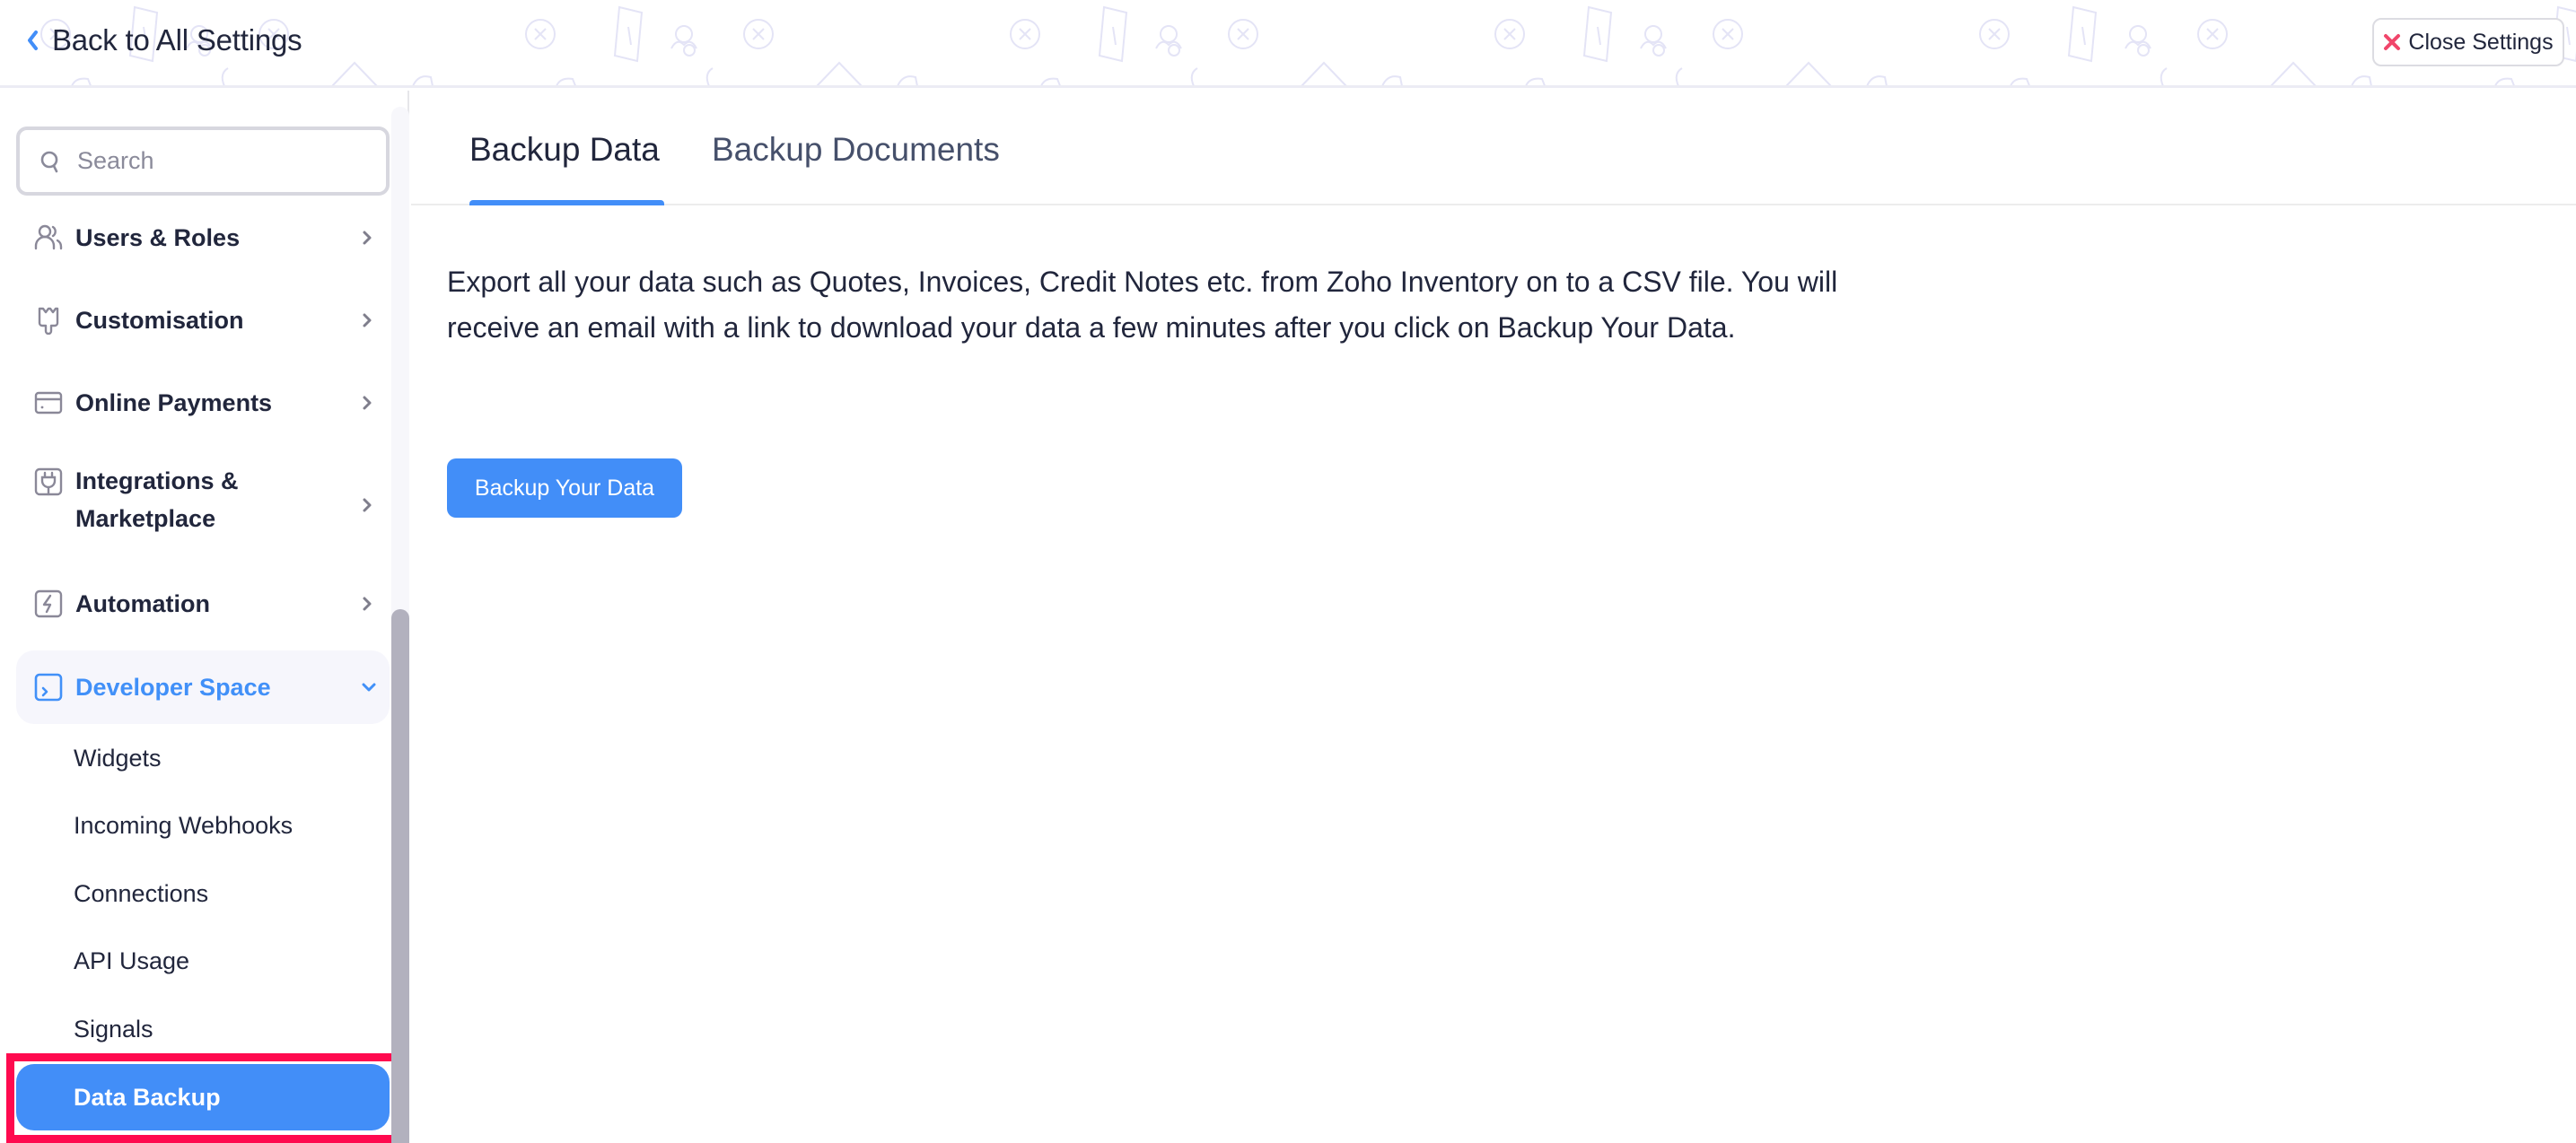  What do you see at coordinates (203, 1029) in the screenshot?
I see `sidebar-subitem-signals: Signals` at bounding box center [203, 1029].